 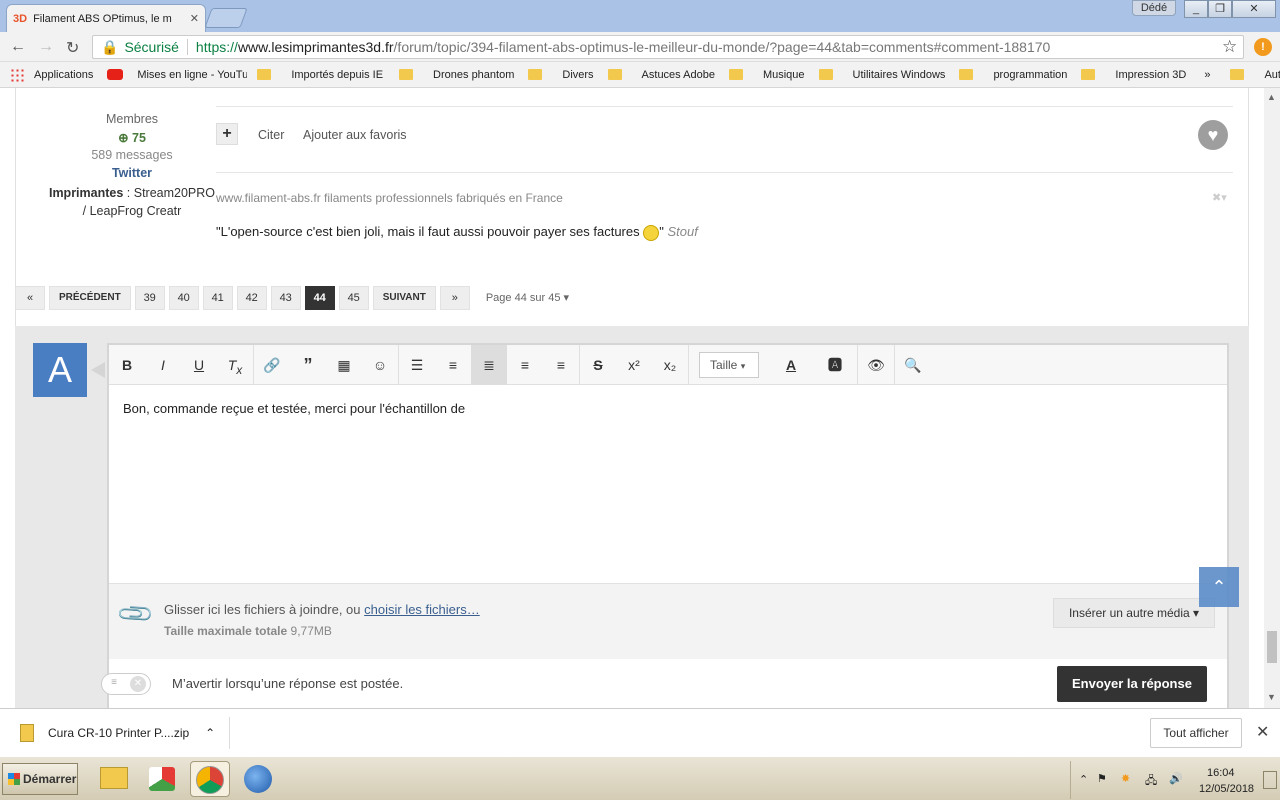 What do you see at coordinates (525, 365) in the screenshot?
I see `align-center-icon: ≡` at bounding box center [525, 365].